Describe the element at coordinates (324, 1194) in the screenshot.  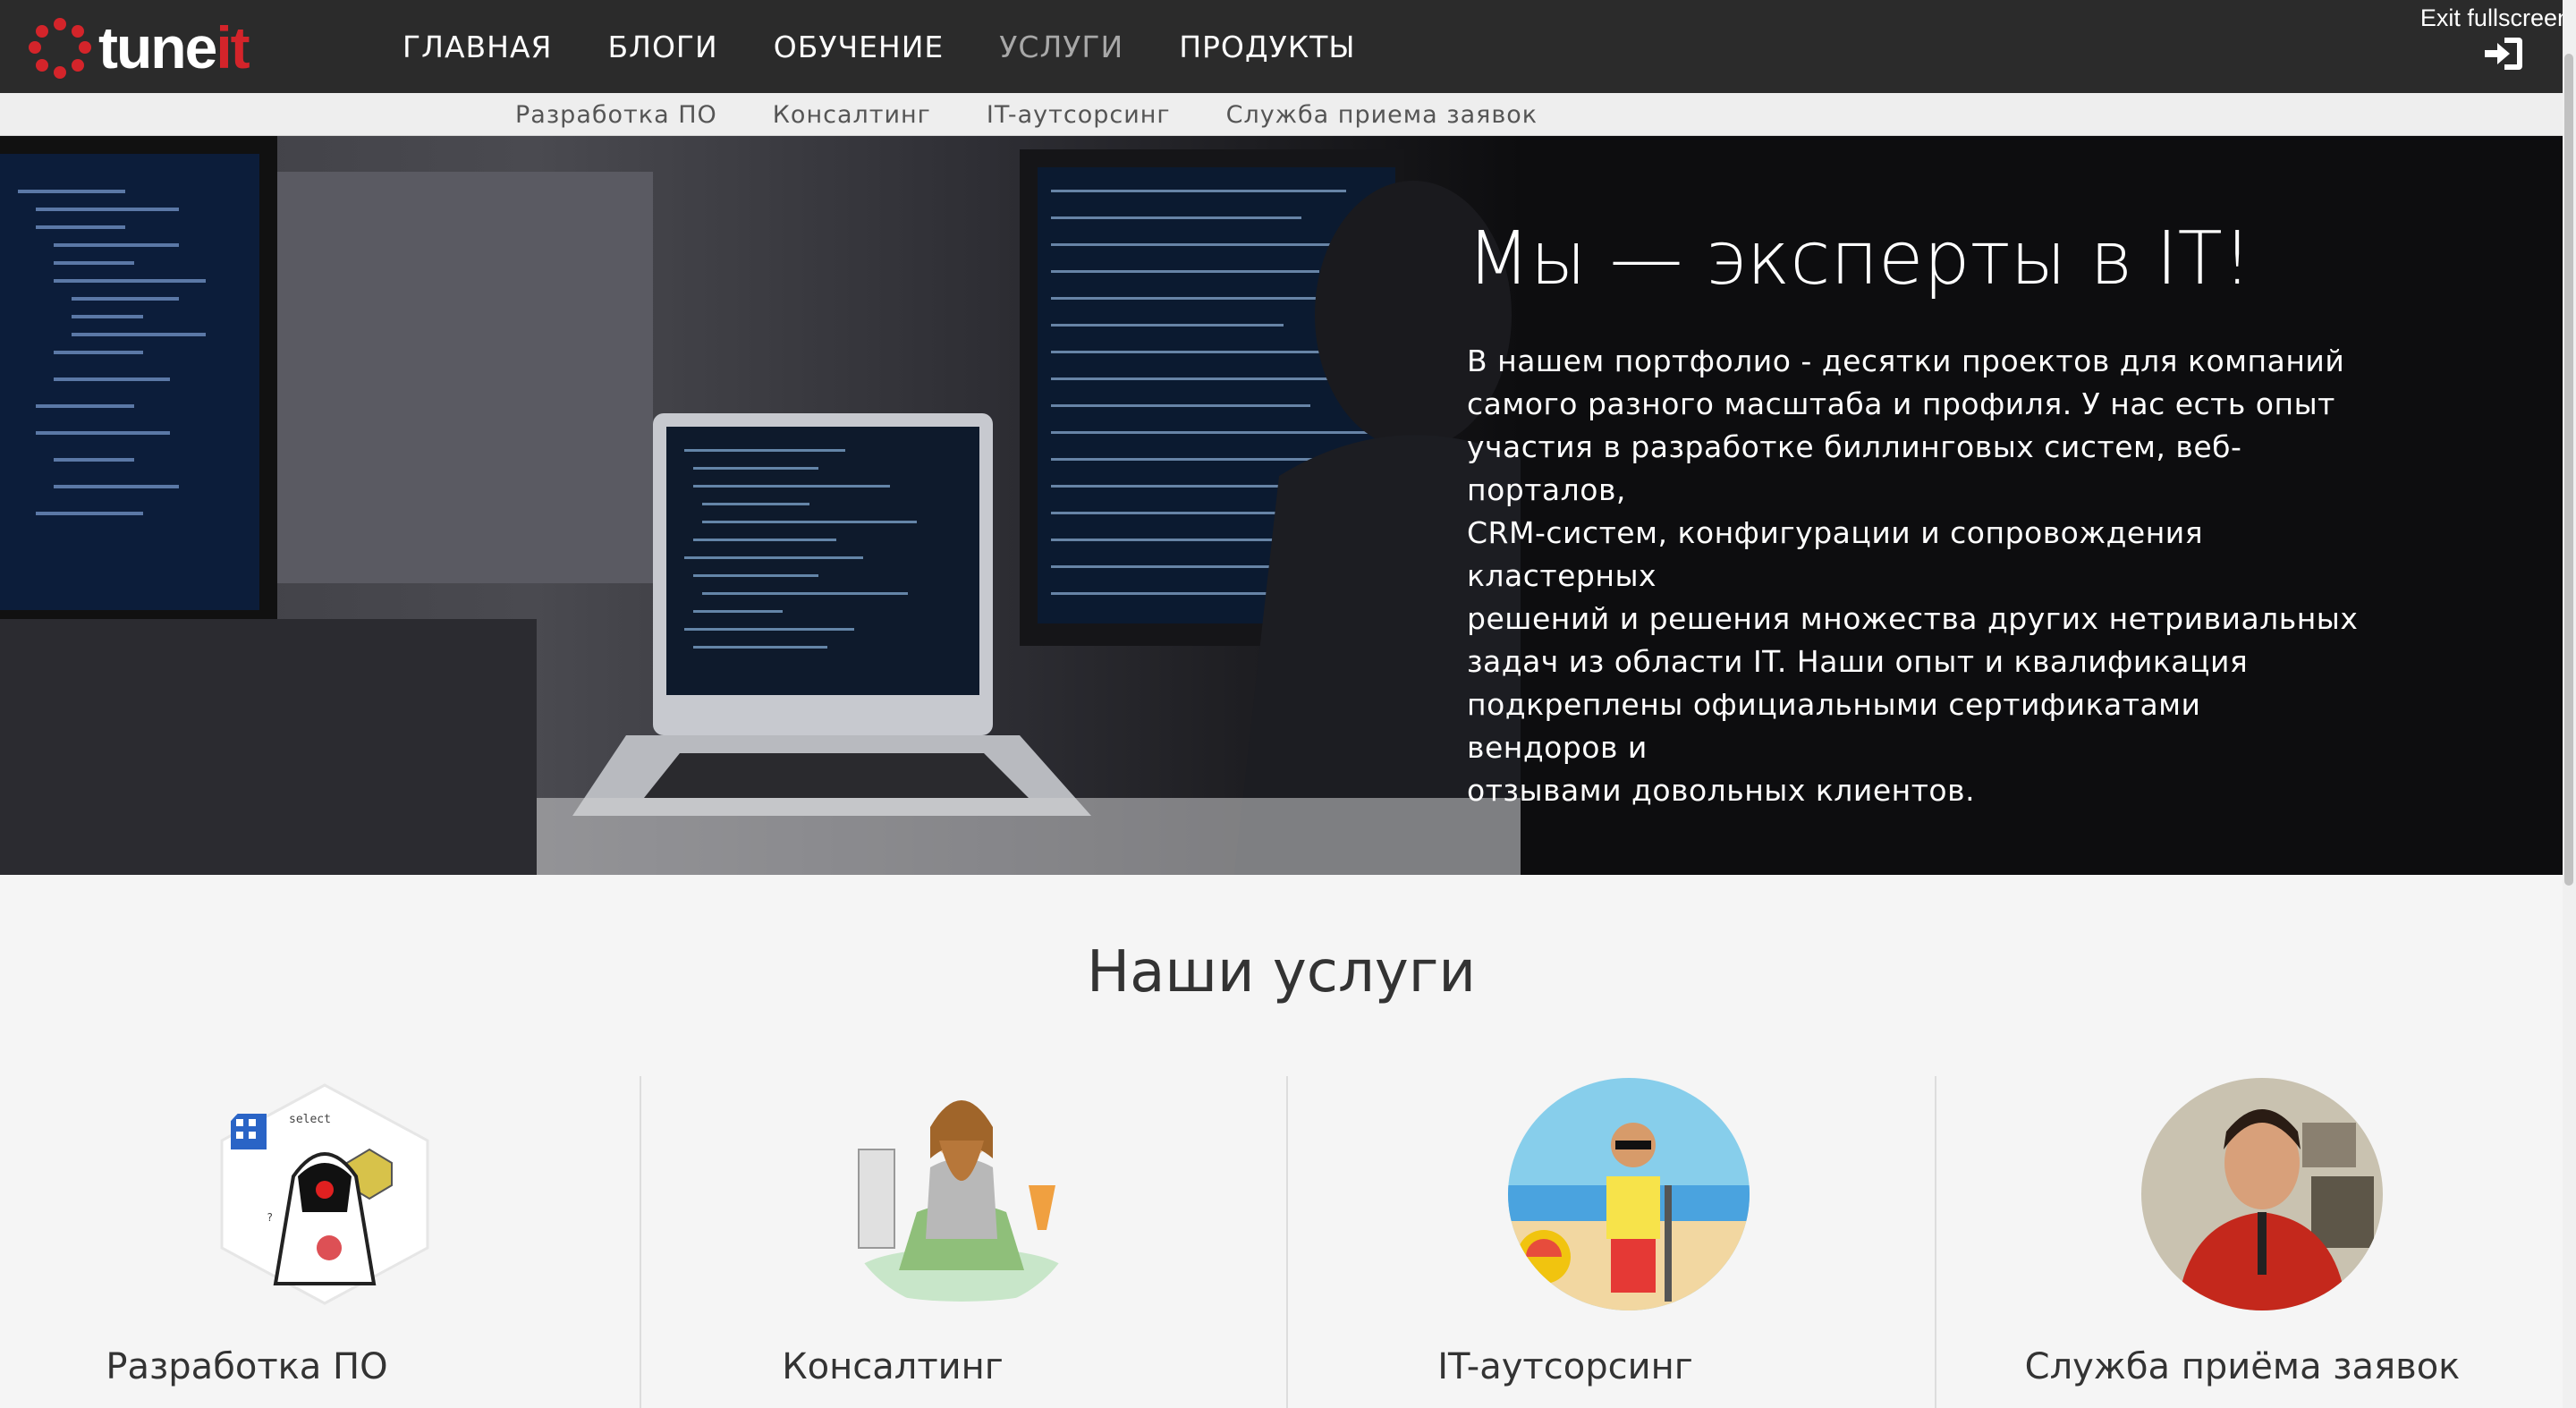
I see `software-dev-illustration: select ?` at that location.